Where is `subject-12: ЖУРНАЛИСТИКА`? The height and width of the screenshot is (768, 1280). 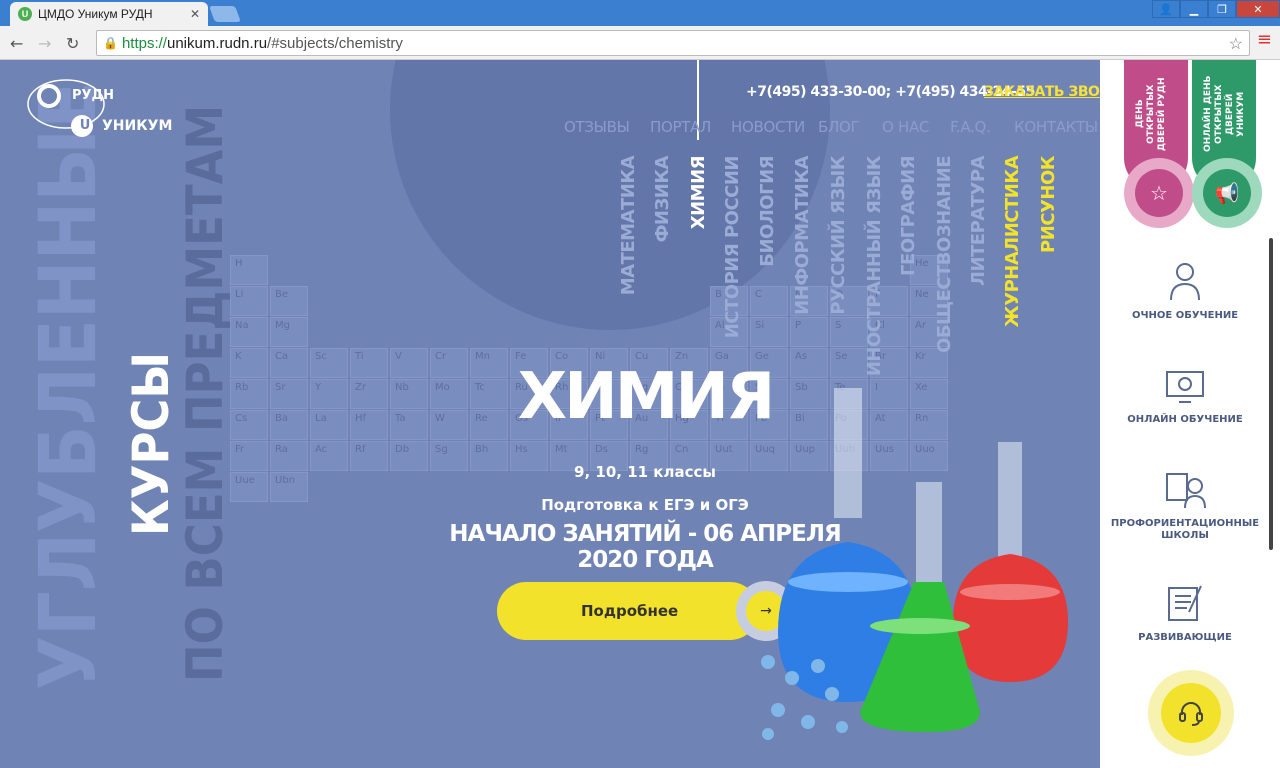
subject-12: ЖУРНАЛИСТИКА is located at coordinates (1012, 241).